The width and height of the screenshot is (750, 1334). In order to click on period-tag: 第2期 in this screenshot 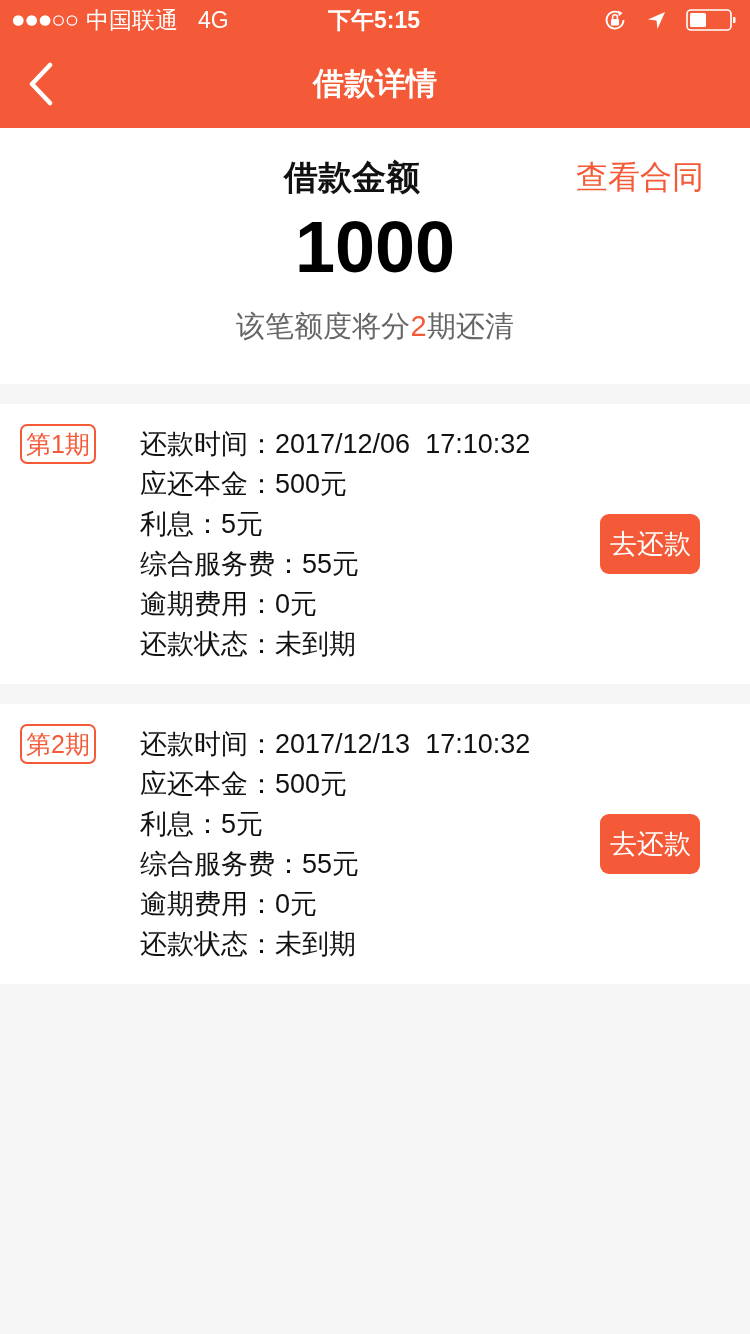, I will do `click(58, 744)`.